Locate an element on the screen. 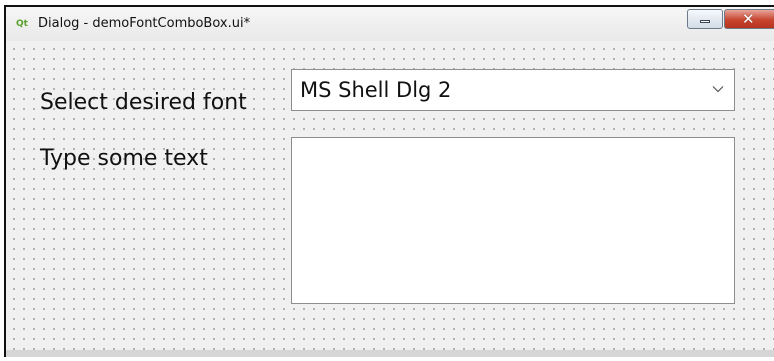 The image size is (774, 361). font-label: Select desired font is located at coordinates (143, 102).